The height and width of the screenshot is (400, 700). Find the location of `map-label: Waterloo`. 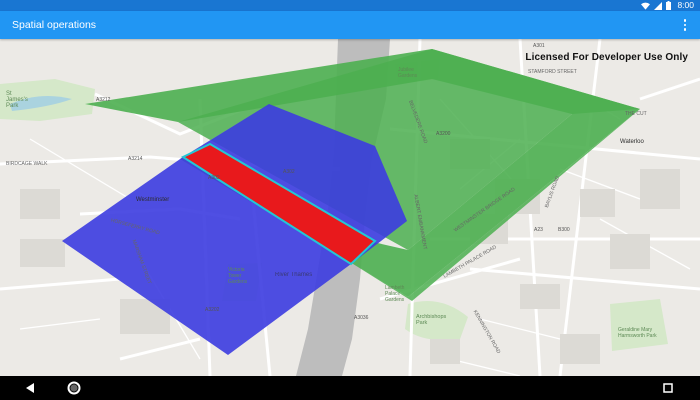

map-label: Waterloo is located at coordinates (632, 142).